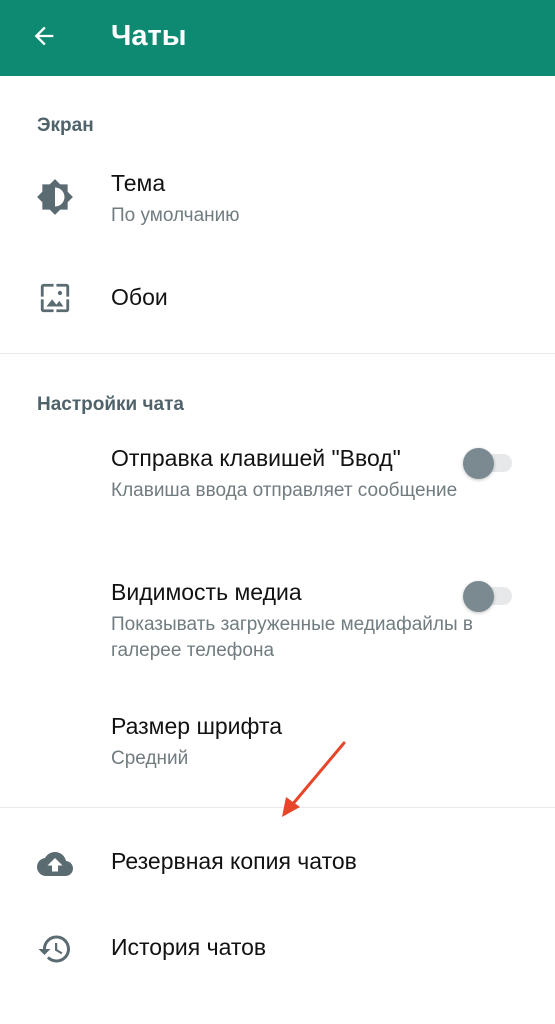  Describe the element at coordinates (175, 215) in the screenshot. I see `theme-value: По умолчанию` at that location.